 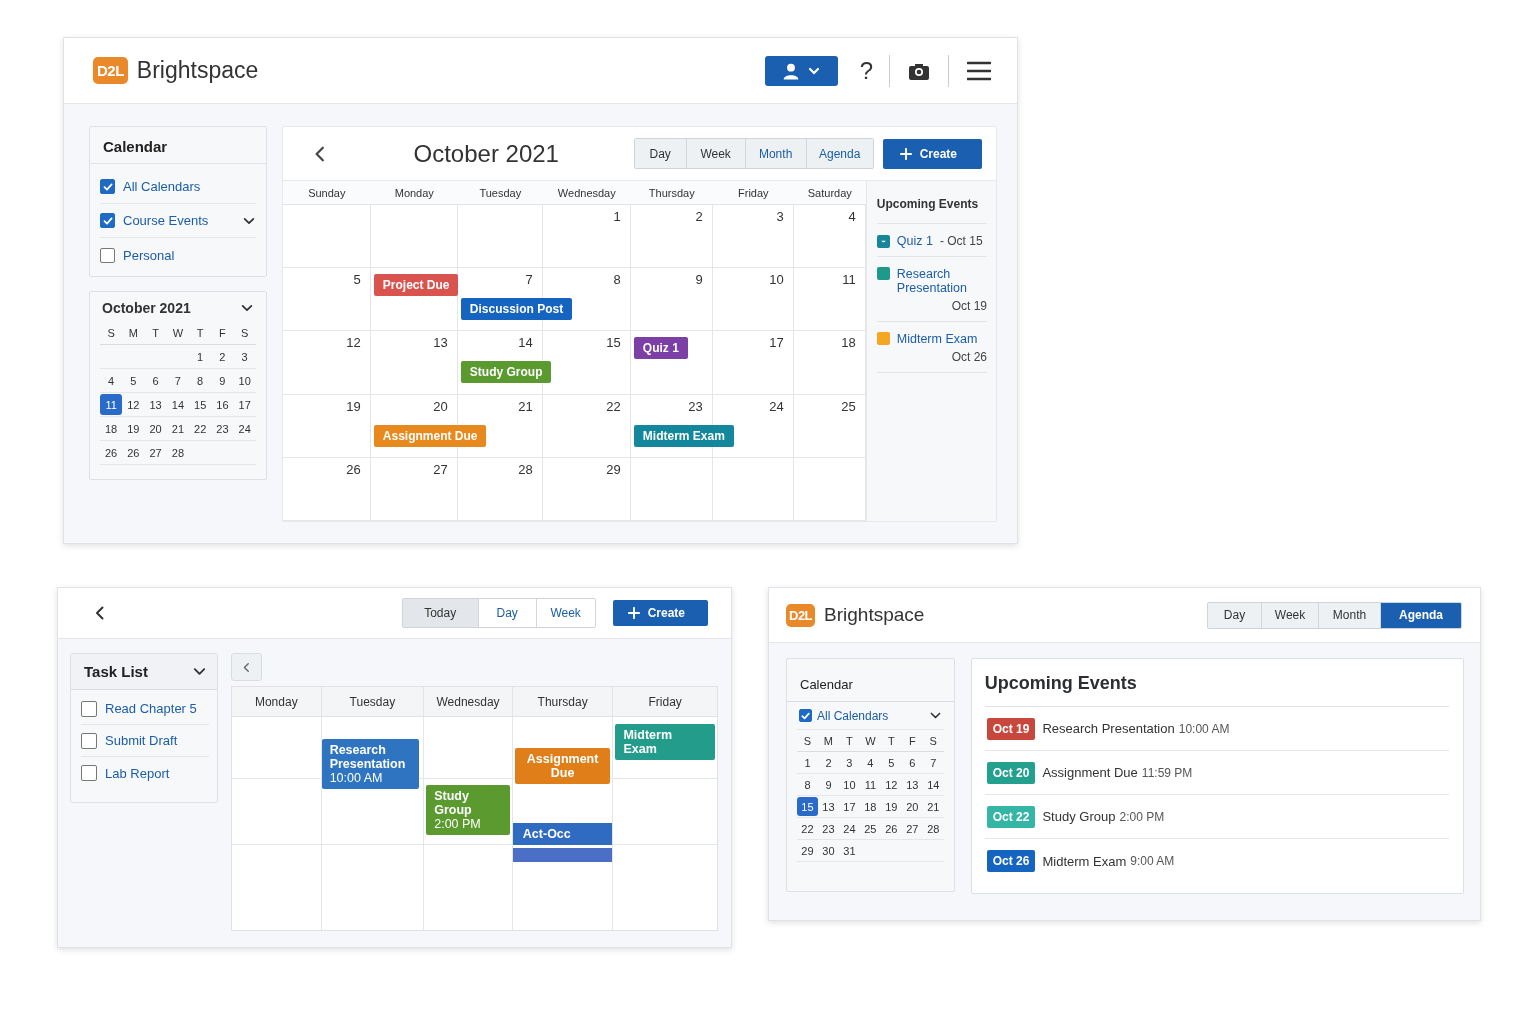 What do you see at coordinates (829, 237) in the screenshot?
I see `calendar-cell: 4` at bounding box center [829, 237].